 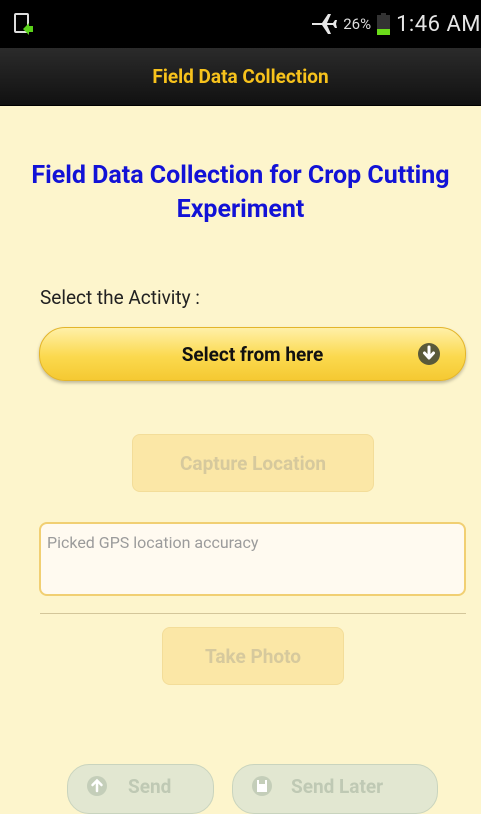 I want to click on clock: 1:46 AM, so click(x=438, y=24).